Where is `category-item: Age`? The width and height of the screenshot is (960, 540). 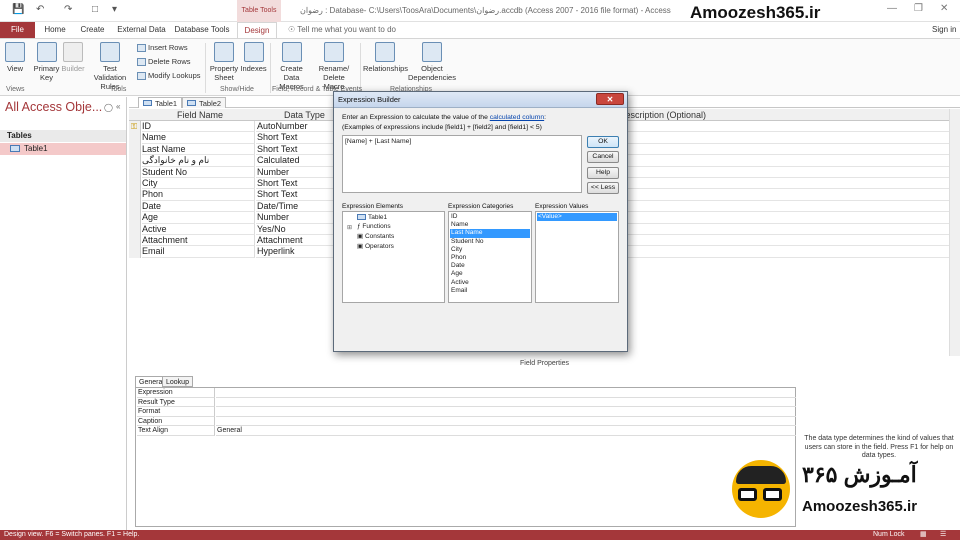 category-item: Age is located at coordinates (490, 274).